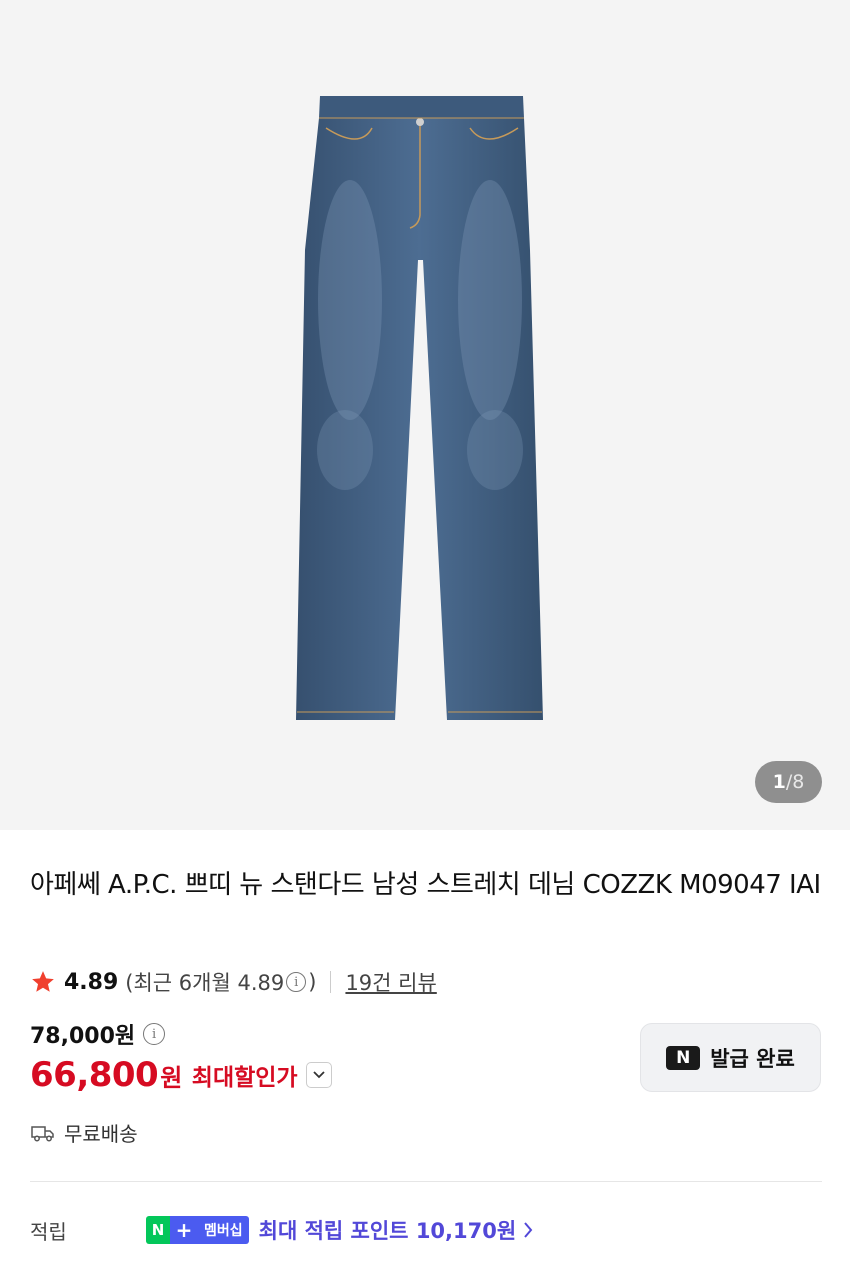 The image size is (850, 1268). I want to click on membership-badge-n: N, so click(158, 1230).